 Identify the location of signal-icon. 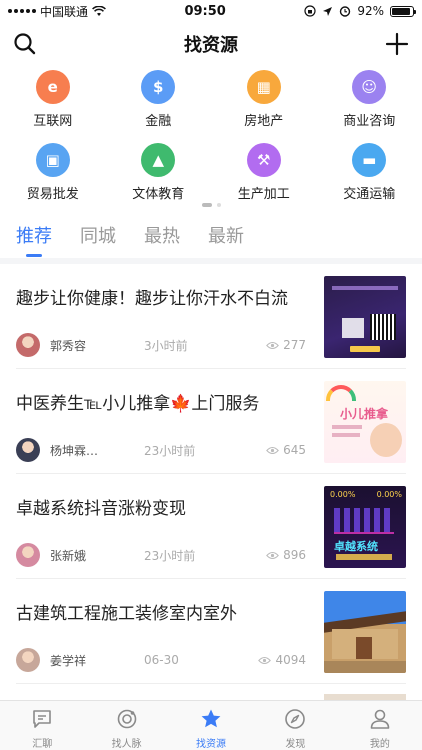
(22, 11).